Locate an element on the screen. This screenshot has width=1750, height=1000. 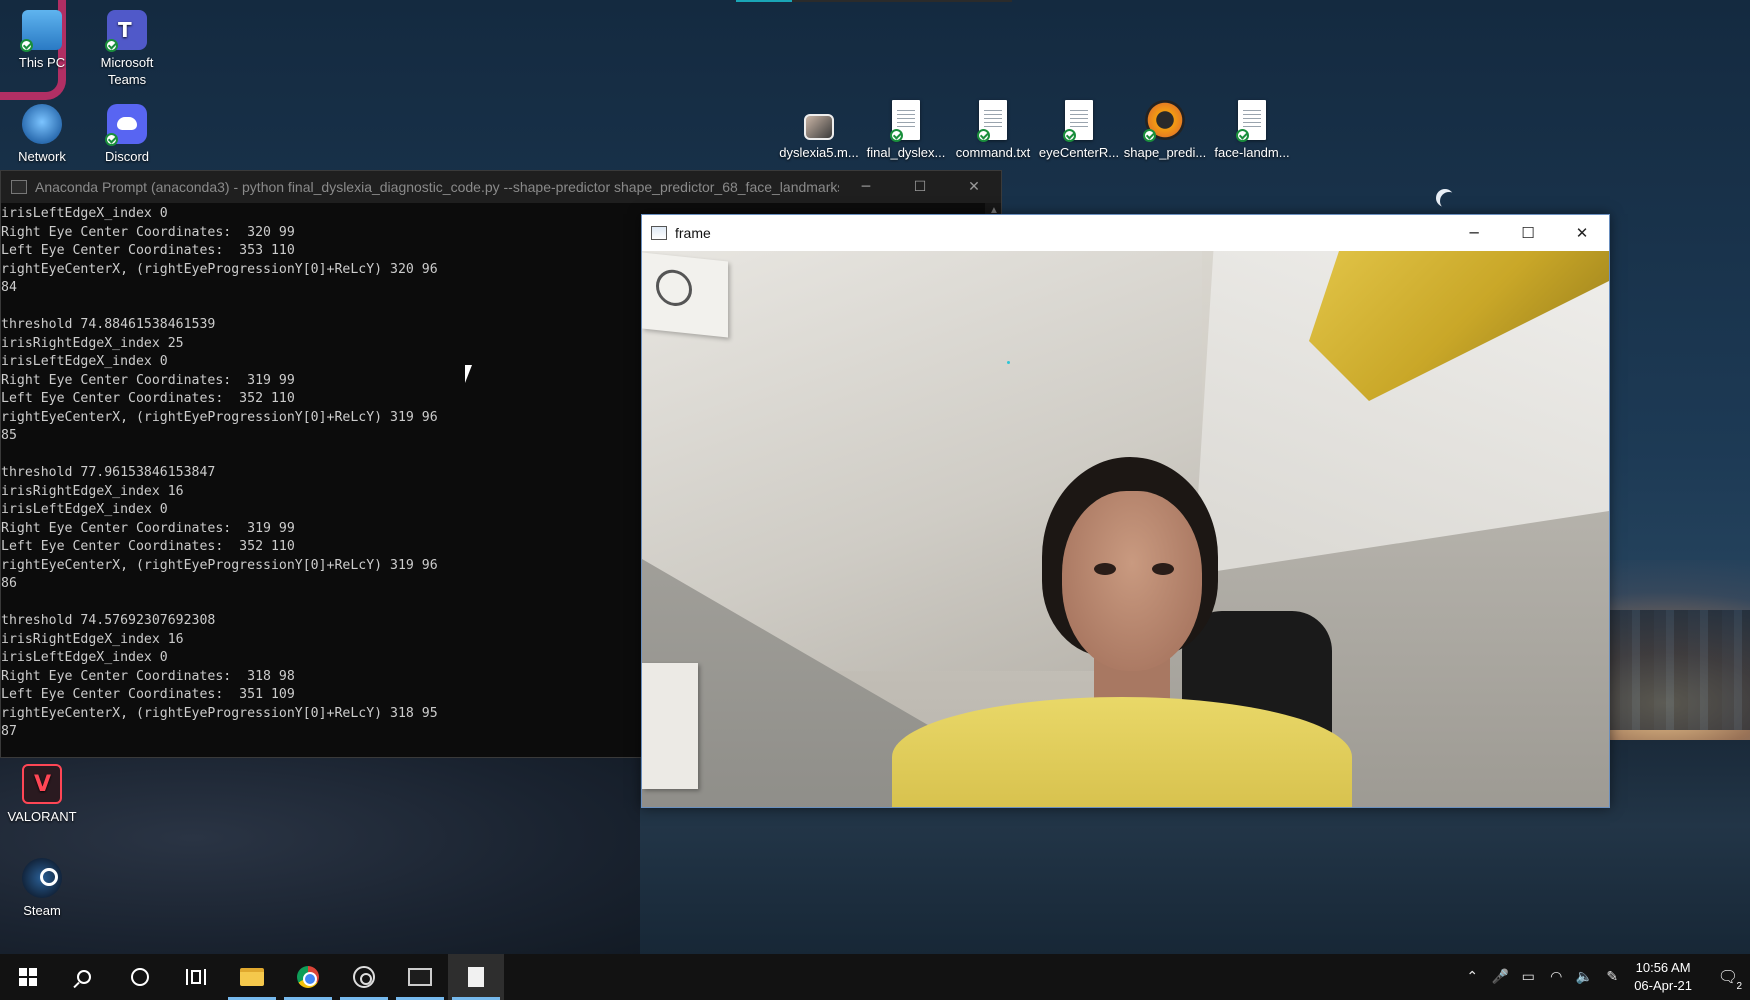
person-left-eye is located at coordinates (1163, 569).